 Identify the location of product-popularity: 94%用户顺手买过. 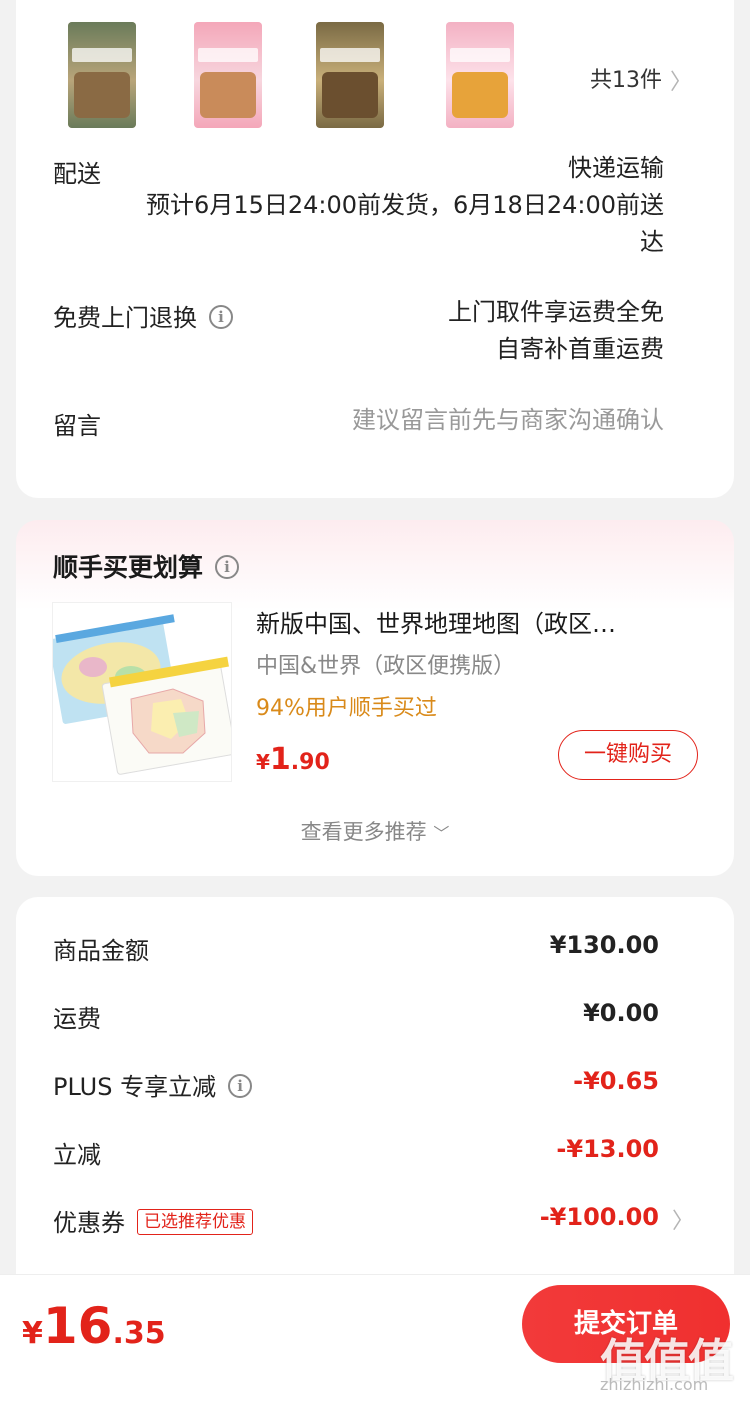
(346, 708).